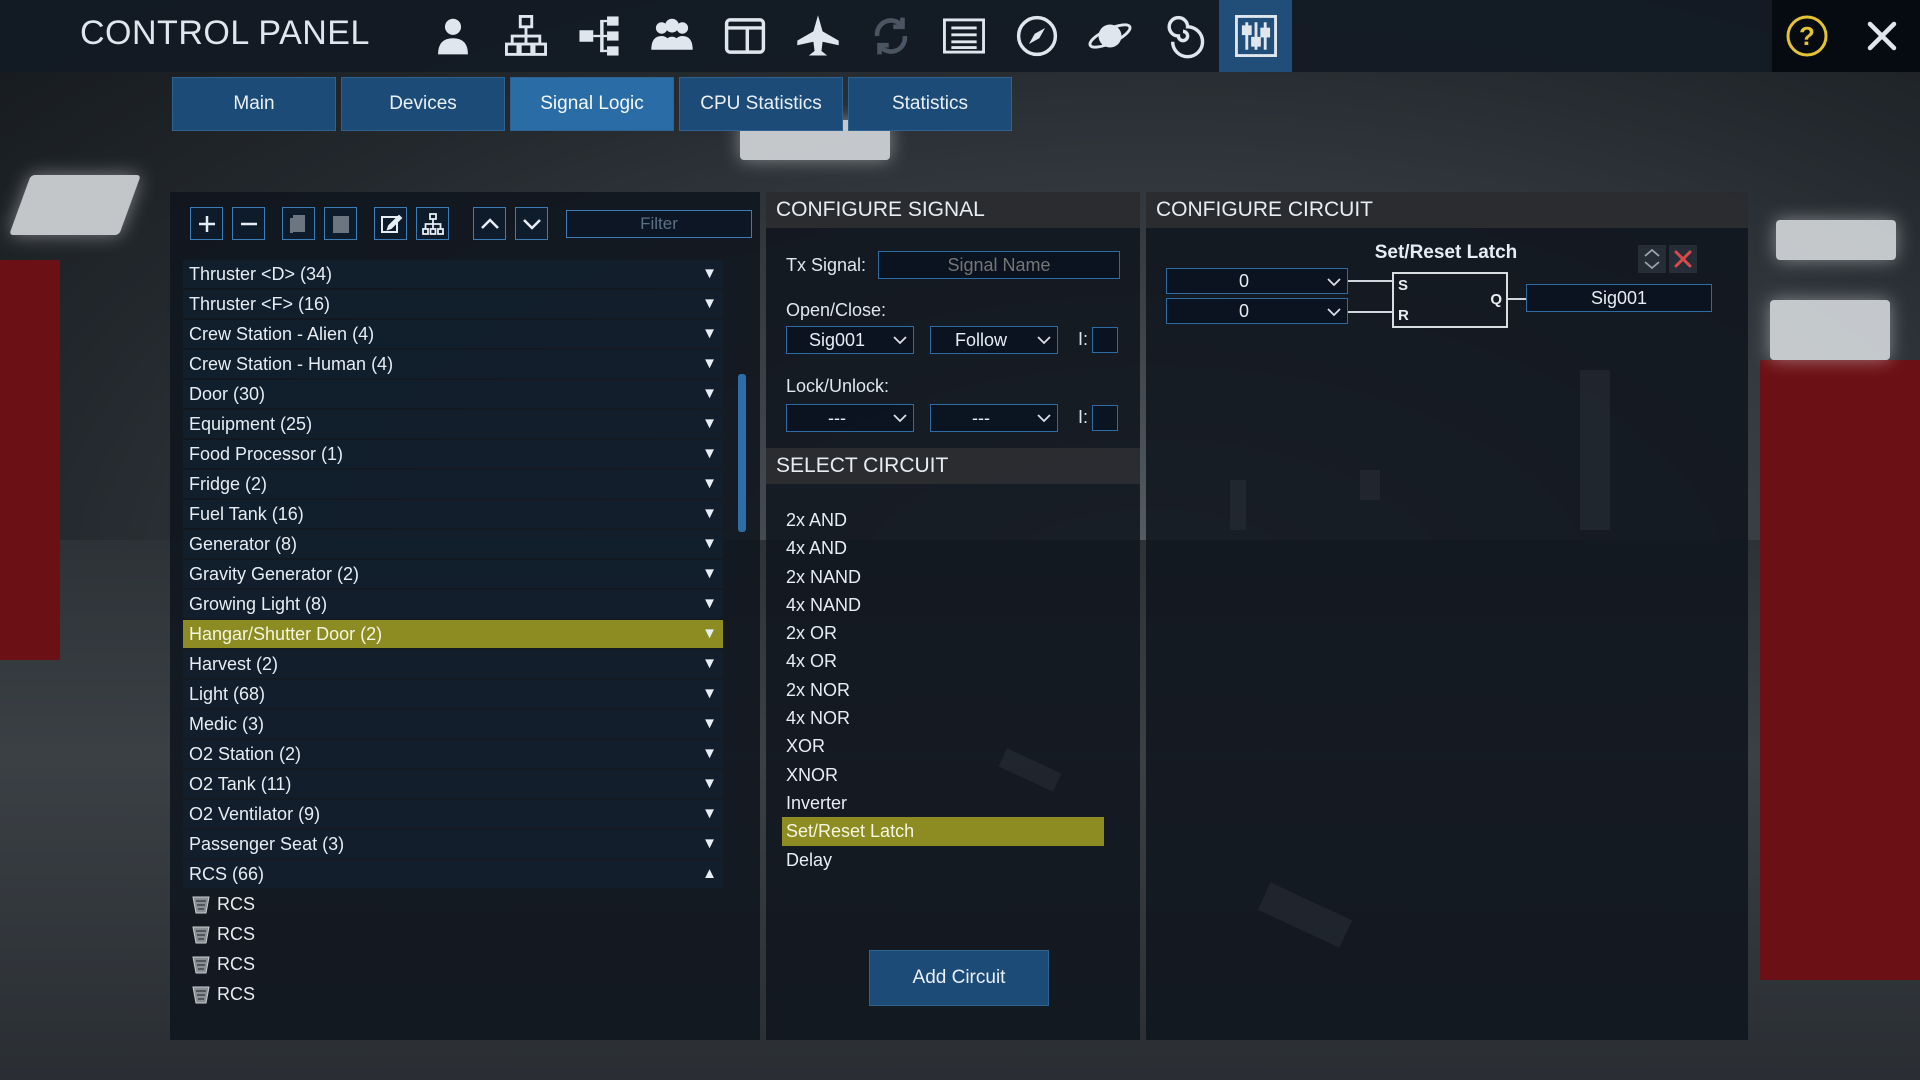  Describe the element at coordinates (943, 520) in the screenshot. I see `circuit-item: 2x AND` at that location.